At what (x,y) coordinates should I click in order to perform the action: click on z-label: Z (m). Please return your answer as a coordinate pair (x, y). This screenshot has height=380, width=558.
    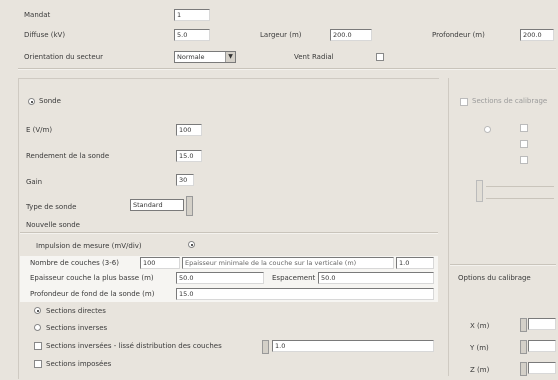
    Looking at the image, I should click on (480, 370).